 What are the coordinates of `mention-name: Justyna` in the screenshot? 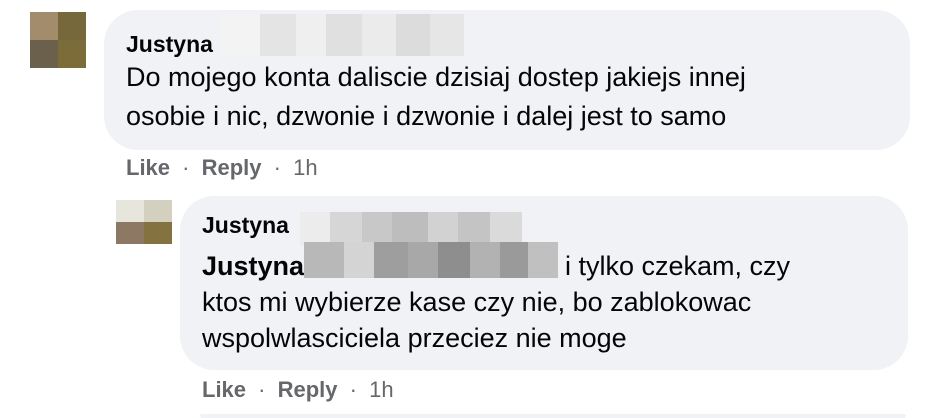 It's located at (253, 266).